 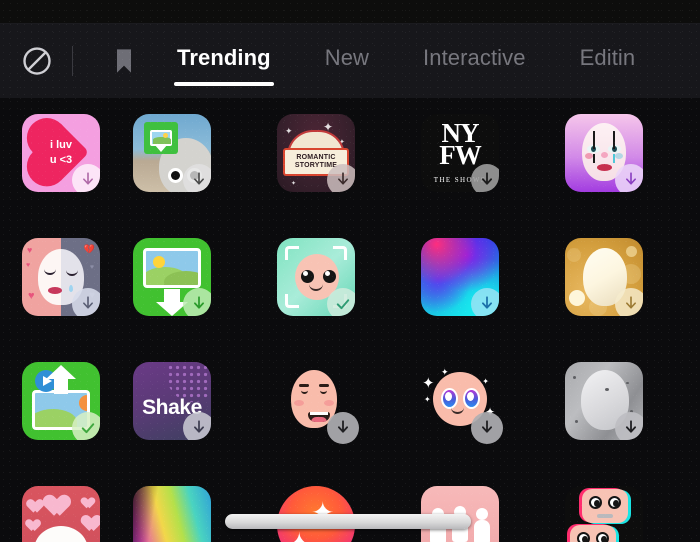 I want to click on sticker-glitch-face-pair, so click(x=604, y=514).